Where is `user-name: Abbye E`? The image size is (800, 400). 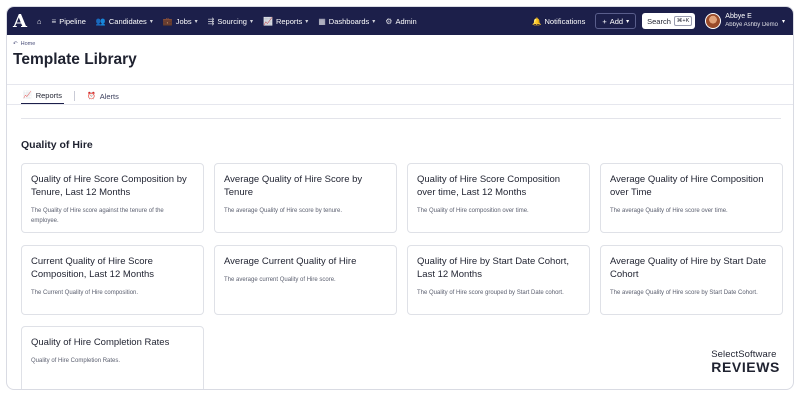 user-name: Abbye E is located at coordinates (738, 16).